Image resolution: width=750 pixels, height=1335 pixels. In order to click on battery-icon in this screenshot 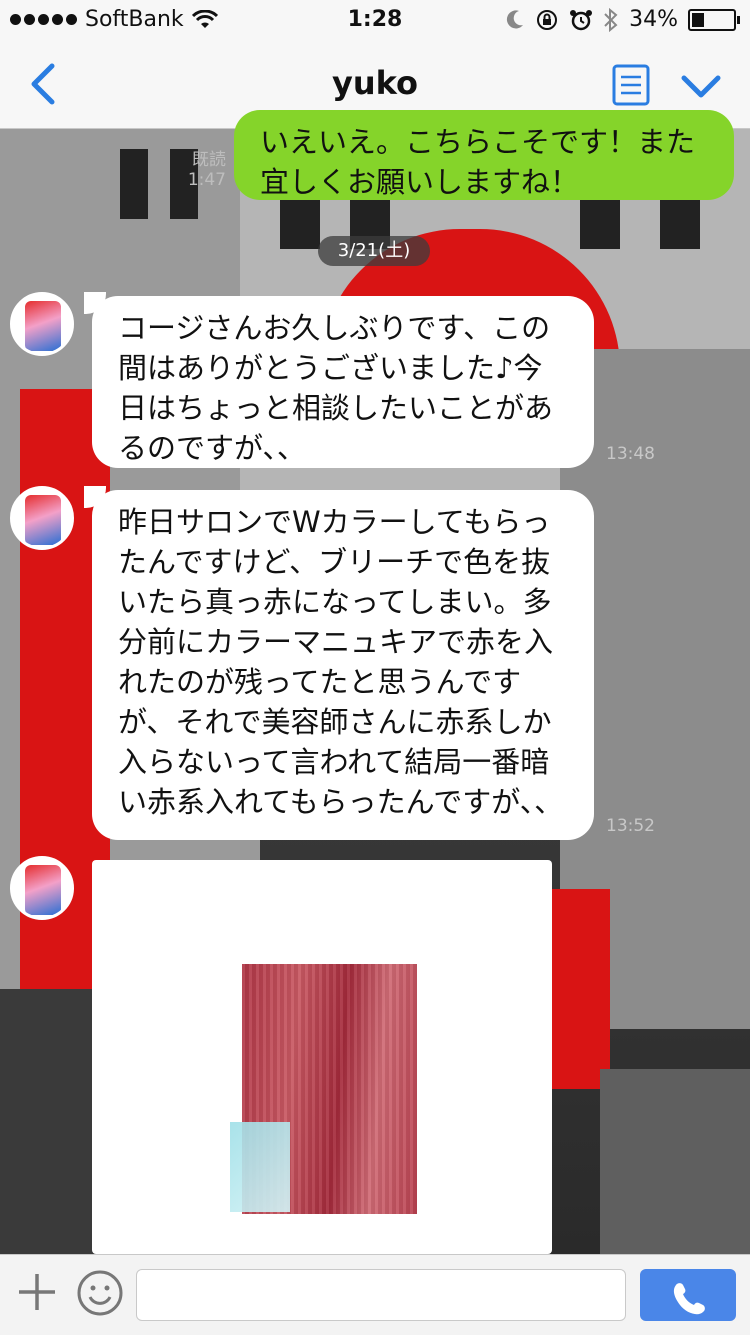, I will do `click(714, 19)`.